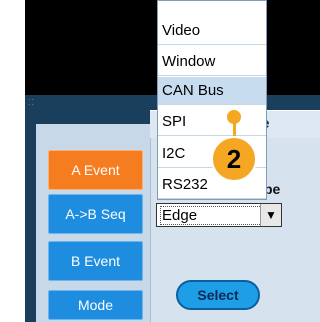  Describe the element at coordinates (32, 102) in the screenshot. I see `panel-grip-icon: ⁚⁚` at that location.